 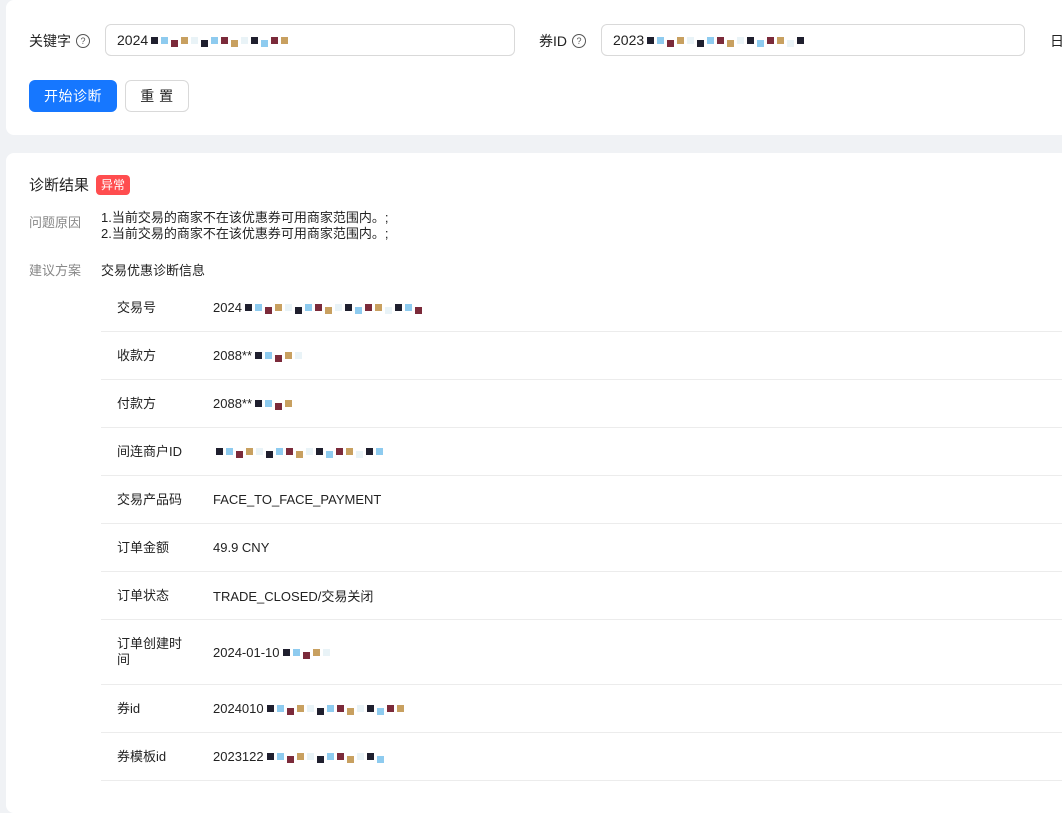 I want to click on result-header: 诊断结果 异常, so click(x=80, y=184).